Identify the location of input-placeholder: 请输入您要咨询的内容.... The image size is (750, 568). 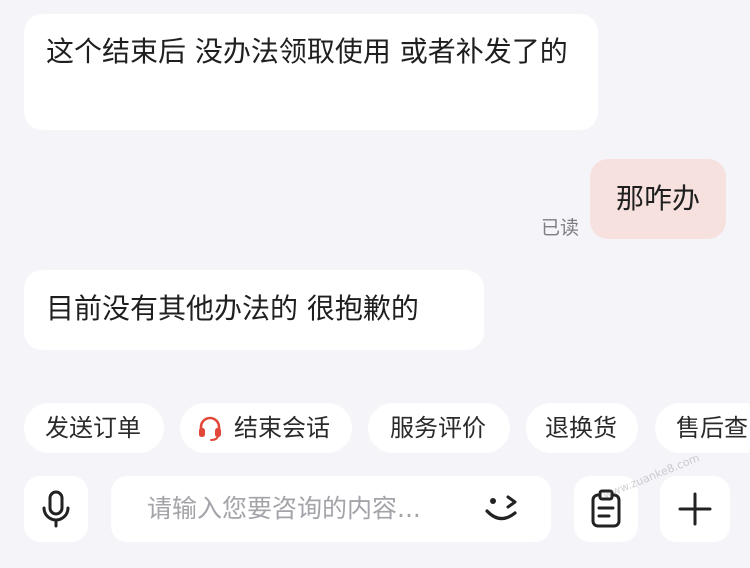
(284, 508).